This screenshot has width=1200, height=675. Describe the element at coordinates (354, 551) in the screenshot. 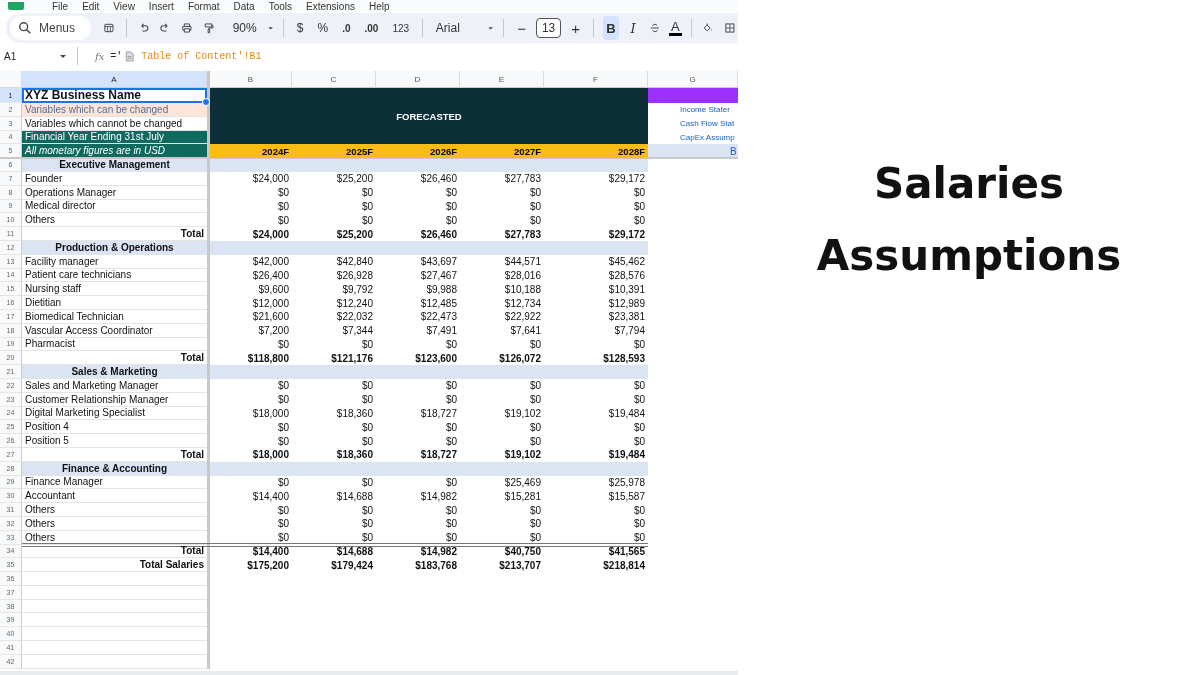

I see `total-cell-text: $14,688` at that location.